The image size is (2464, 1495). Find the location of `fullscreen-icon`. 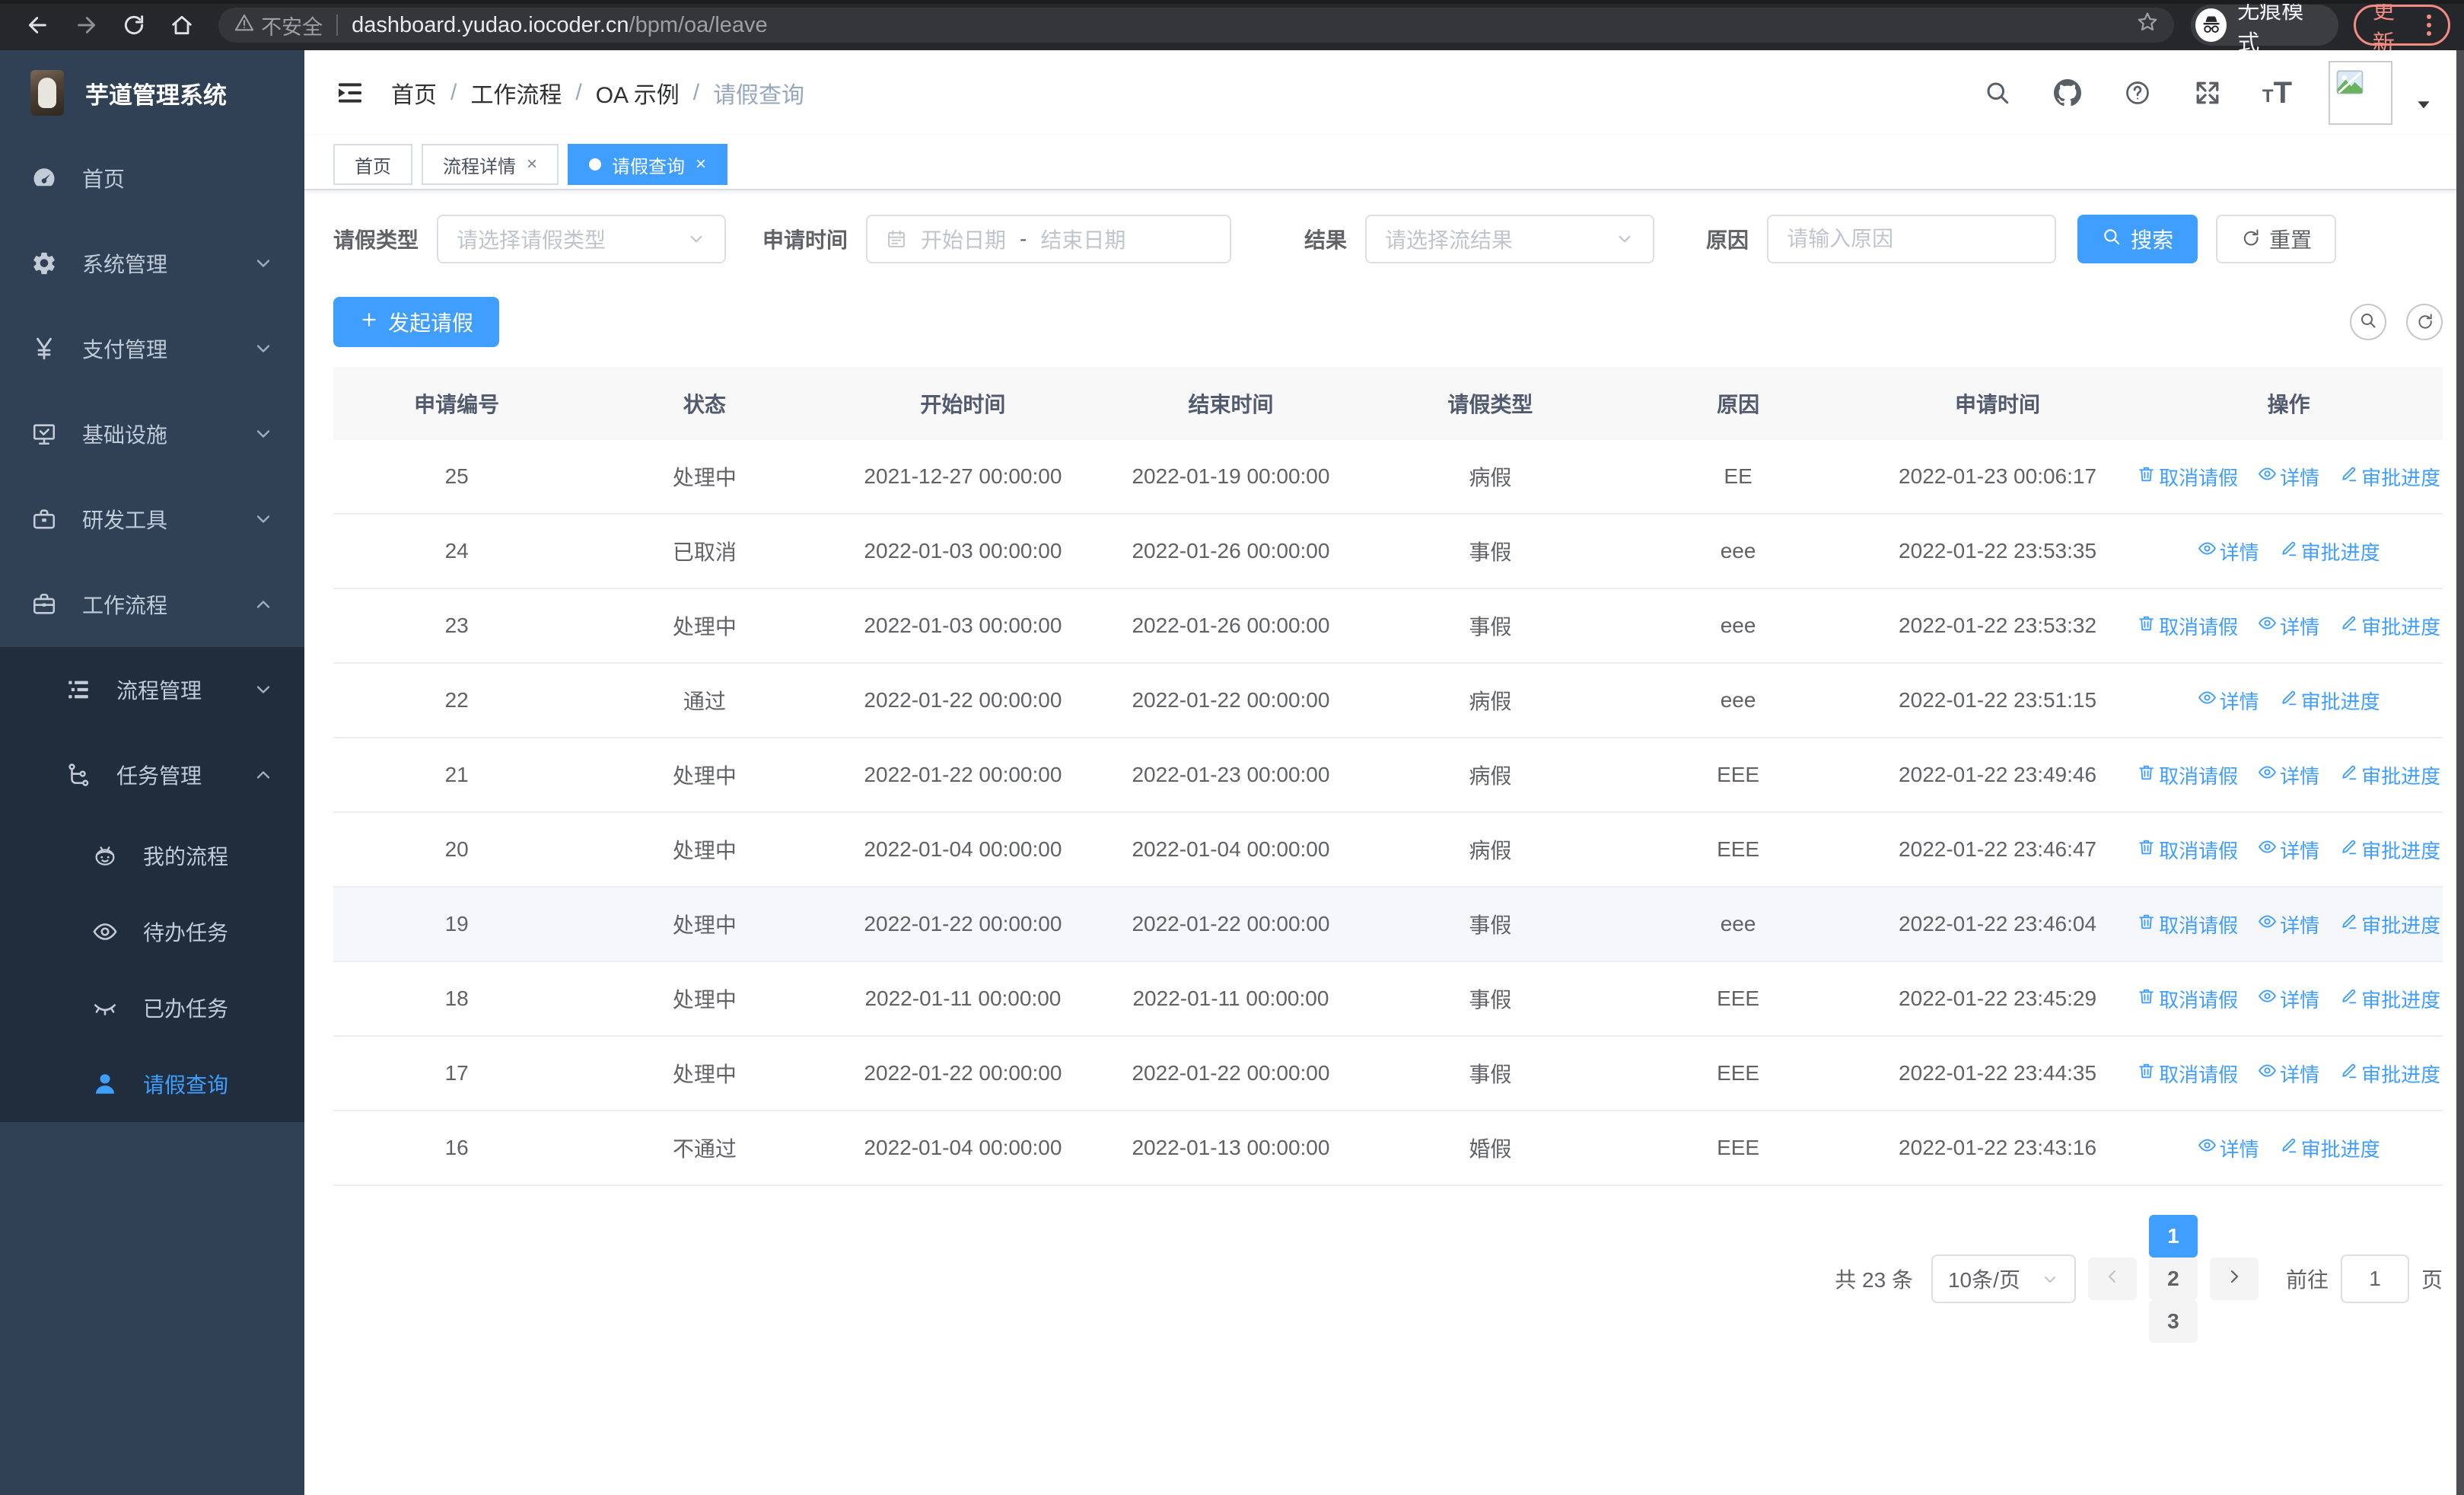

fullscreen-icon is located at coordinates (2207, 93).